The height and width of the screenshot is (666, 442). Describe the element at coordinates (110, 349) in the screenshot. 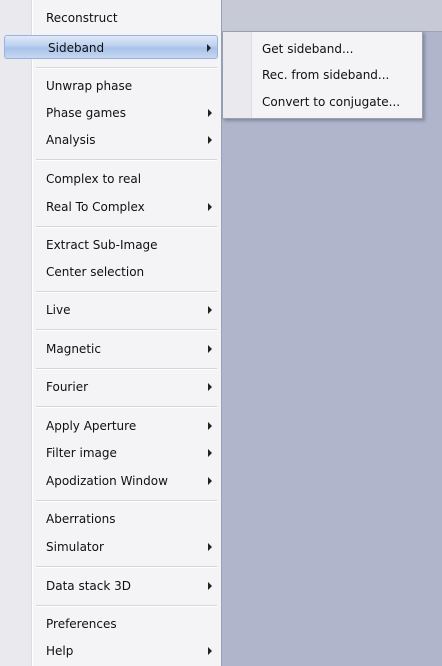

I see `menu-item-magnetic: Magnetic` at that location.